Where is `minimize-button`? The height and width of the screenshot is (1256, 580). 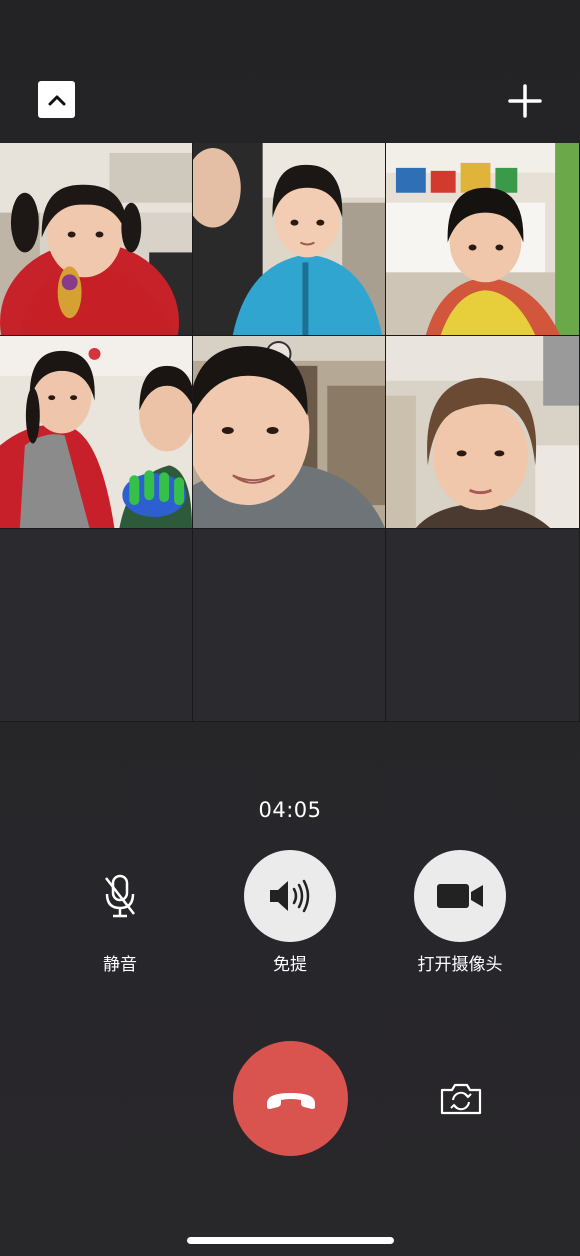 minimize-button is located at coordinates (56, 99).